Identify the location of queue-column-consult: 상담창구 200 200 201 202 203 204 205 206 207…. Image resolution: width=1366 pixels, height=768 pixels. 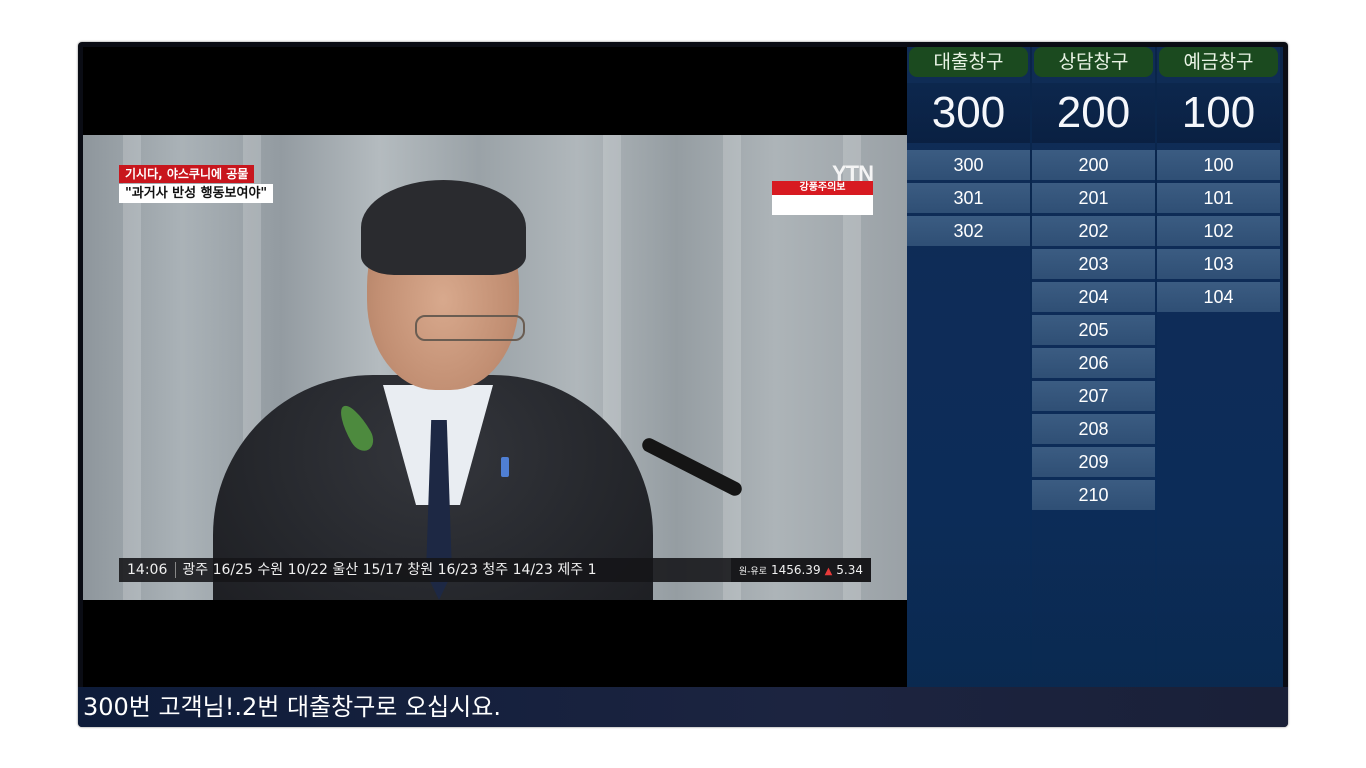
(1093, 367).